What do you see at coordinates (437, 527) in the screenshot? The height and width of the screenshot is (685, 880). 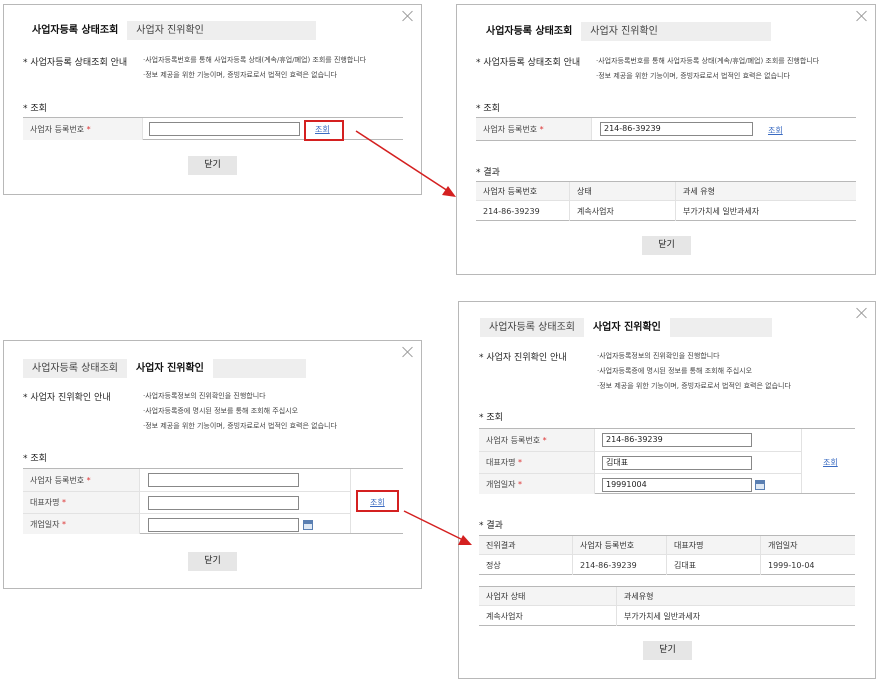 I see `arrow-verify` at bounding box center [437, 527].